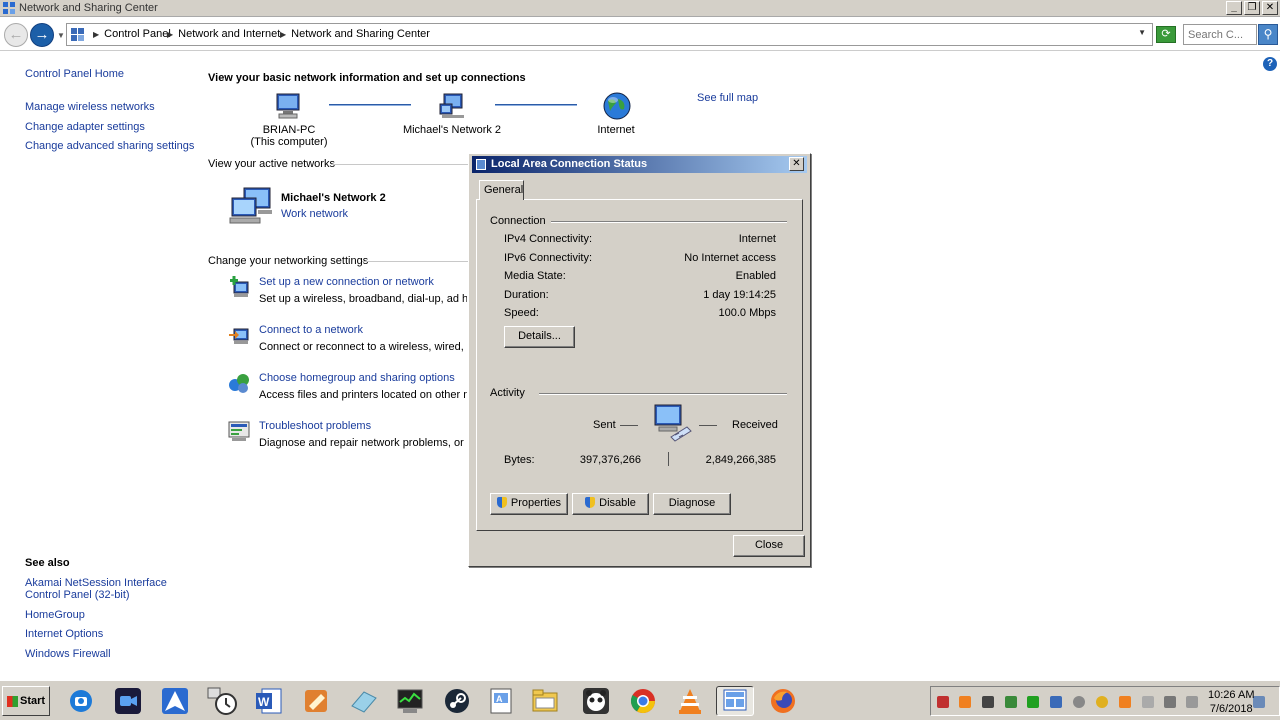  I want to click on networking-settings-label: Change your networking settings, so click(288, 261).